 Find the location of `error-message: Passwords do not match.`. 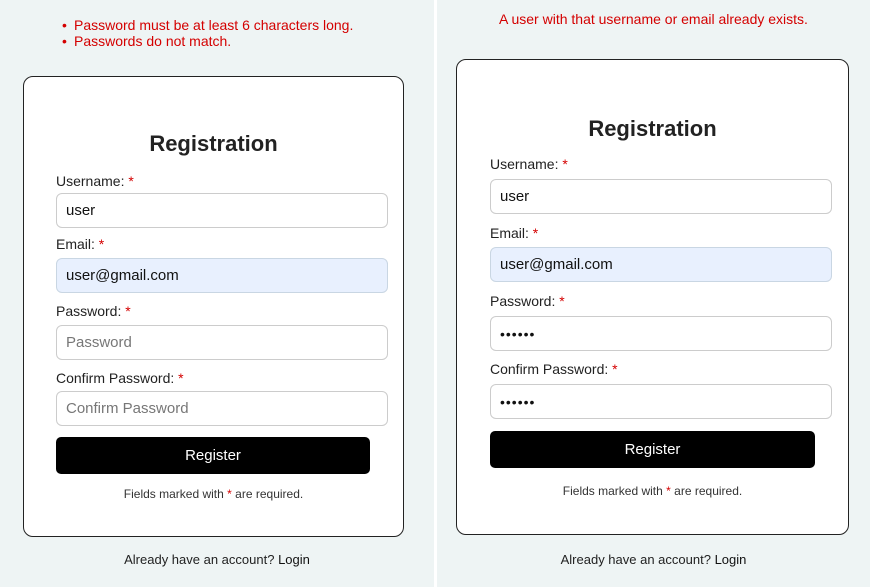

error-message: Passwords do not match. is located at coordinates (207, 41).